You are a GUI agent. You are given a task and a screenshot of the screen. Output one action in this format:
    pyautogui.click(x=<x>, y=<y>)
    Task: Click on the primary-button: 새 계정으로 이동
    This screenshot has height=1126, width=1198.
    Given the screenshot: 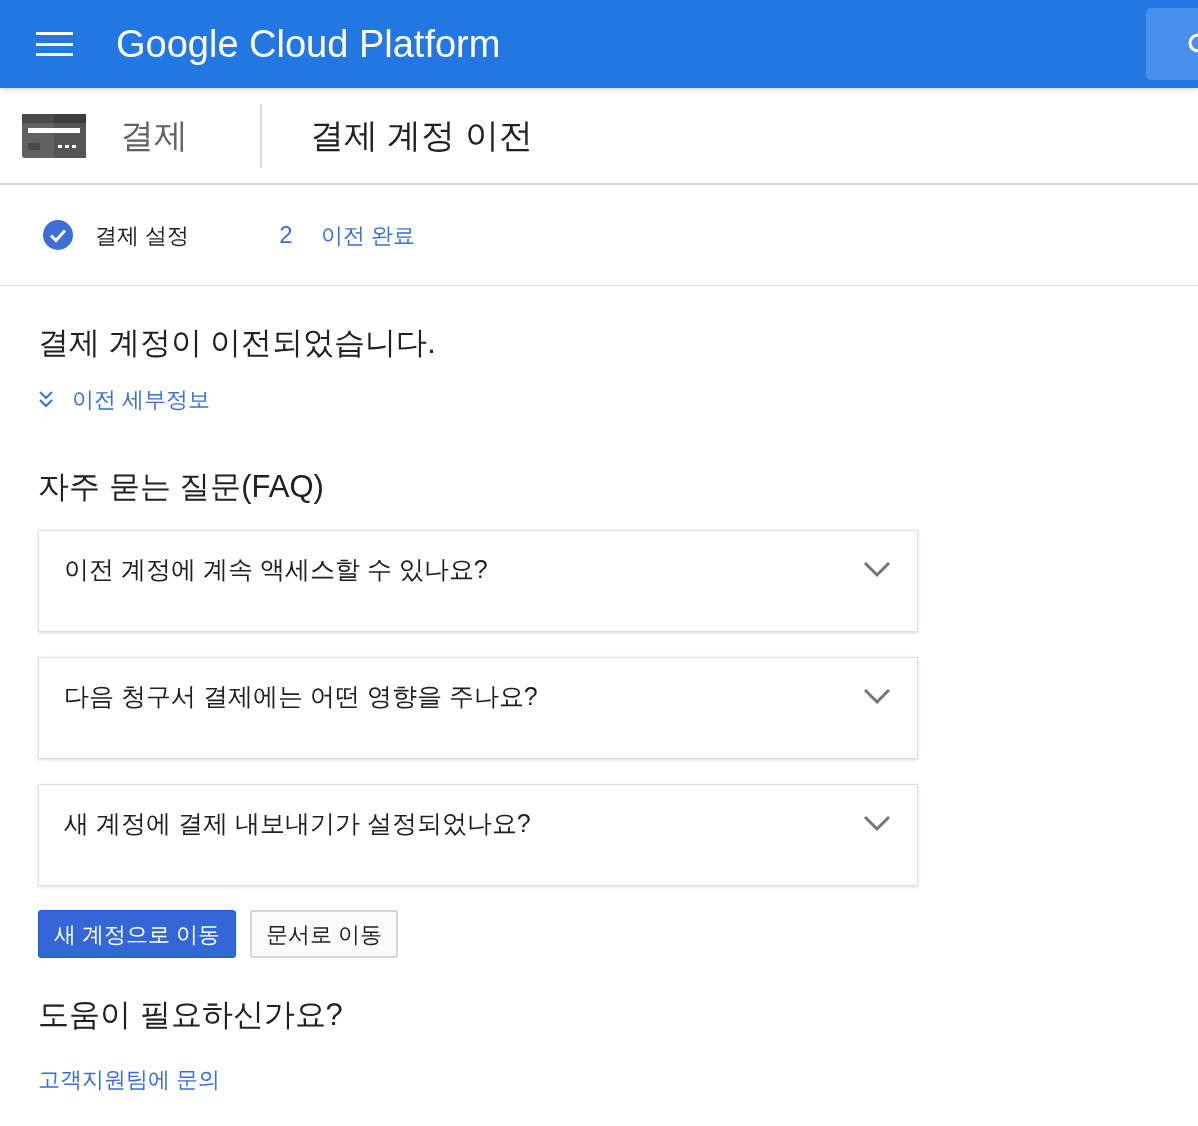 What is the action you would take?
    pyautogui.click(x=137, y=934)
    